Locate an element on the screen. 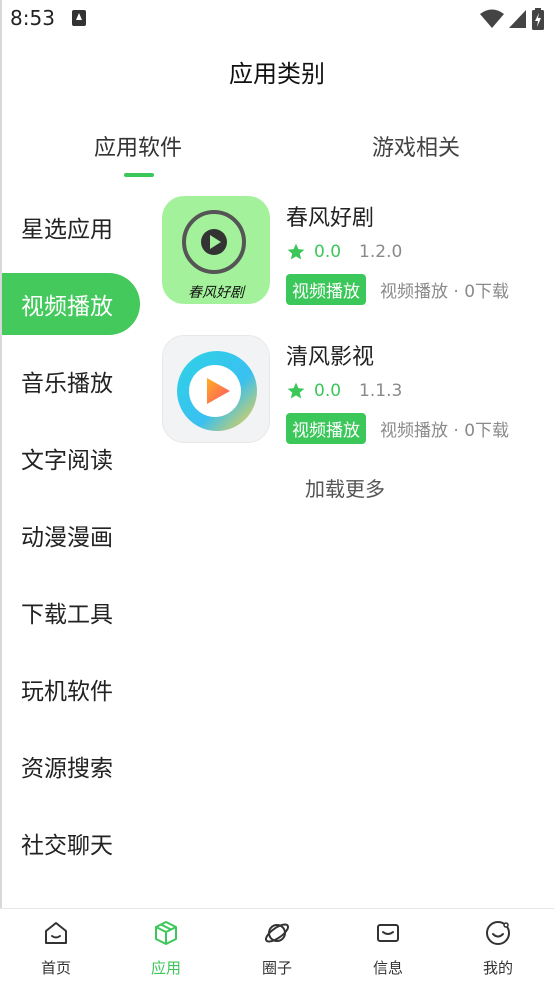  wifi-icon is located at coordinates (492, 18).